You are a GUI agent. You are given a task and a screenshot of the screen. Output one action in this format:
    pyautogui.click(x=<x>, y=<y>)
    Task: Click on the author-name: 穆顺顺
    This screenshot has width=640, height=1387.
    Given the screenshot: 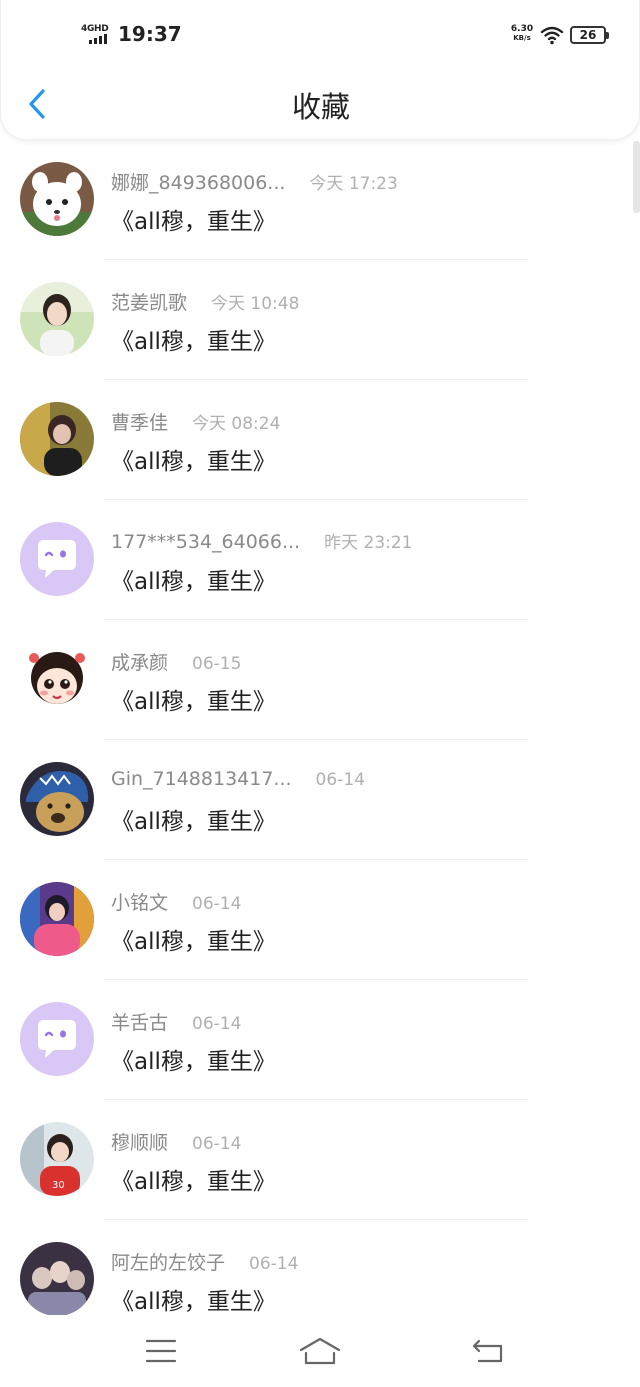 What is the action you would take?
    pyautogui.click(x=139, y=1141)
    